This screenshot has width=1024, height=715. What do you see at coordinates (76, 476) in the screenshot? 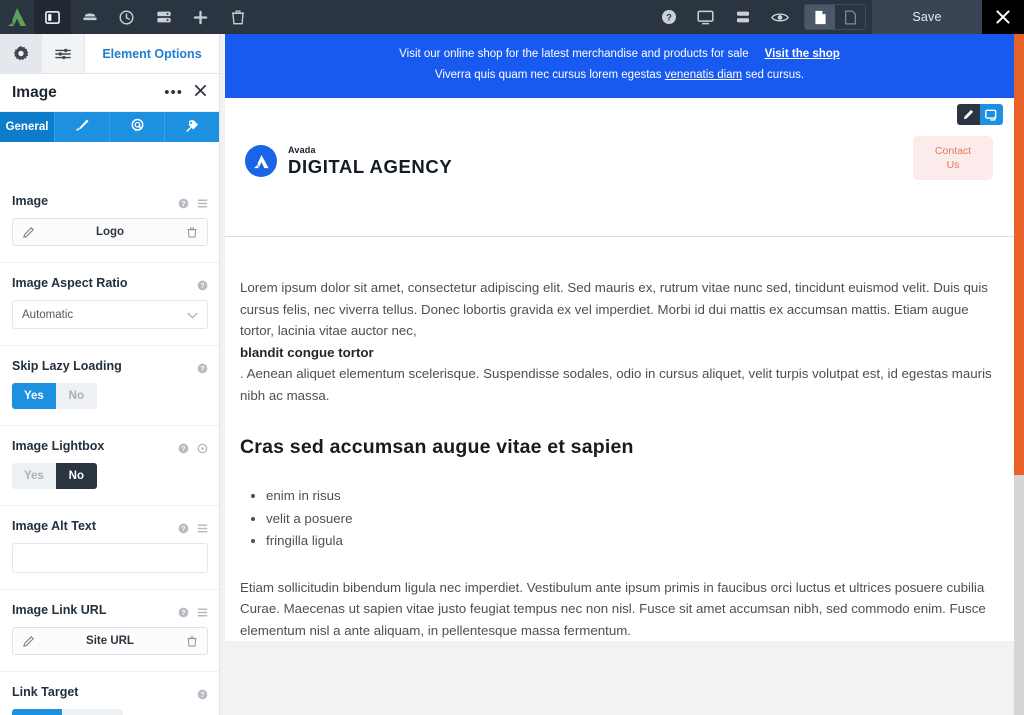
I see `lightbox-no-button: No` at bounding box center [76, 476].